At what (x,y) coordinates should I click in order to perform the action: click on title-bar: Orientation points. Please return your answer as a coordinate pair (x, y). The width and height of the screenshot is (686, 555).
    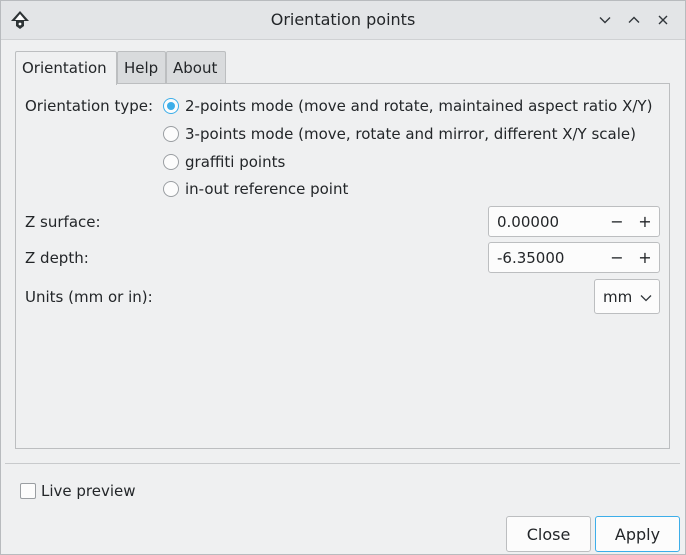
    Looking at the image, I should click on (343, 20).